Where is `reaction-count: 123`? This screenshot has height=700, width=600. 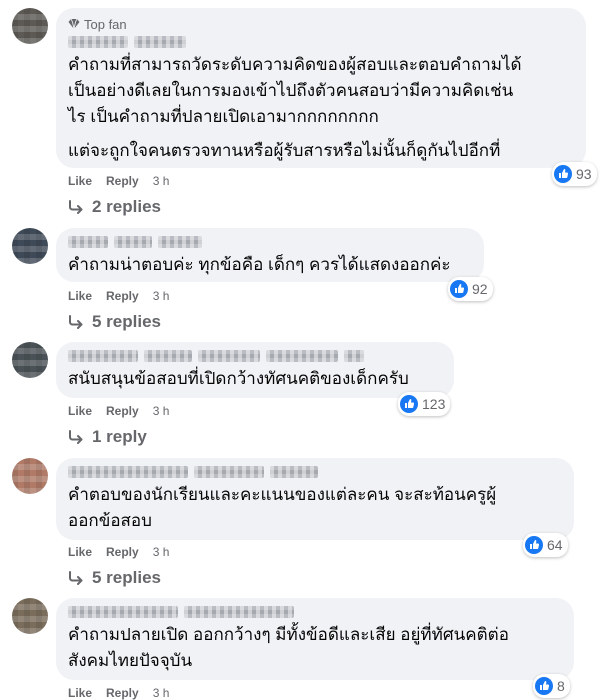 reaction-count: 123 is located at coordinates (424, 404).